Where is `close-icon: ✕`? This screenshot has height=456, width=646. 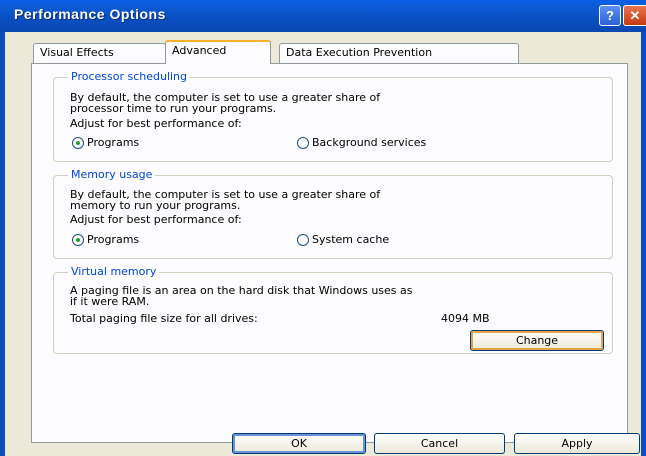
close-icon: ✕ is located at coordinates (635, 15).